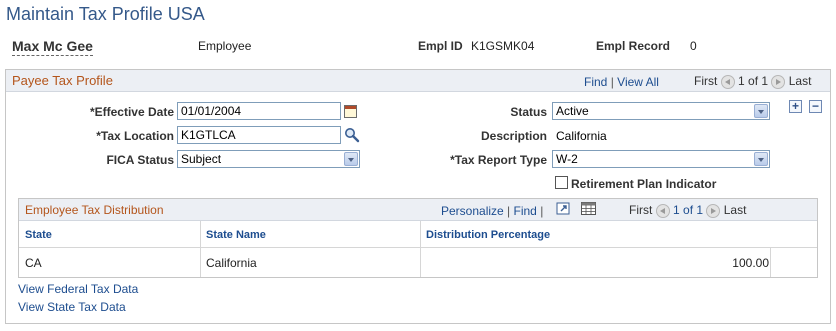 The image size is (836, 331). Describe the element at coordinates (561, 182) in the screenshot. I see `retirement-plan-checkbox` at that location.